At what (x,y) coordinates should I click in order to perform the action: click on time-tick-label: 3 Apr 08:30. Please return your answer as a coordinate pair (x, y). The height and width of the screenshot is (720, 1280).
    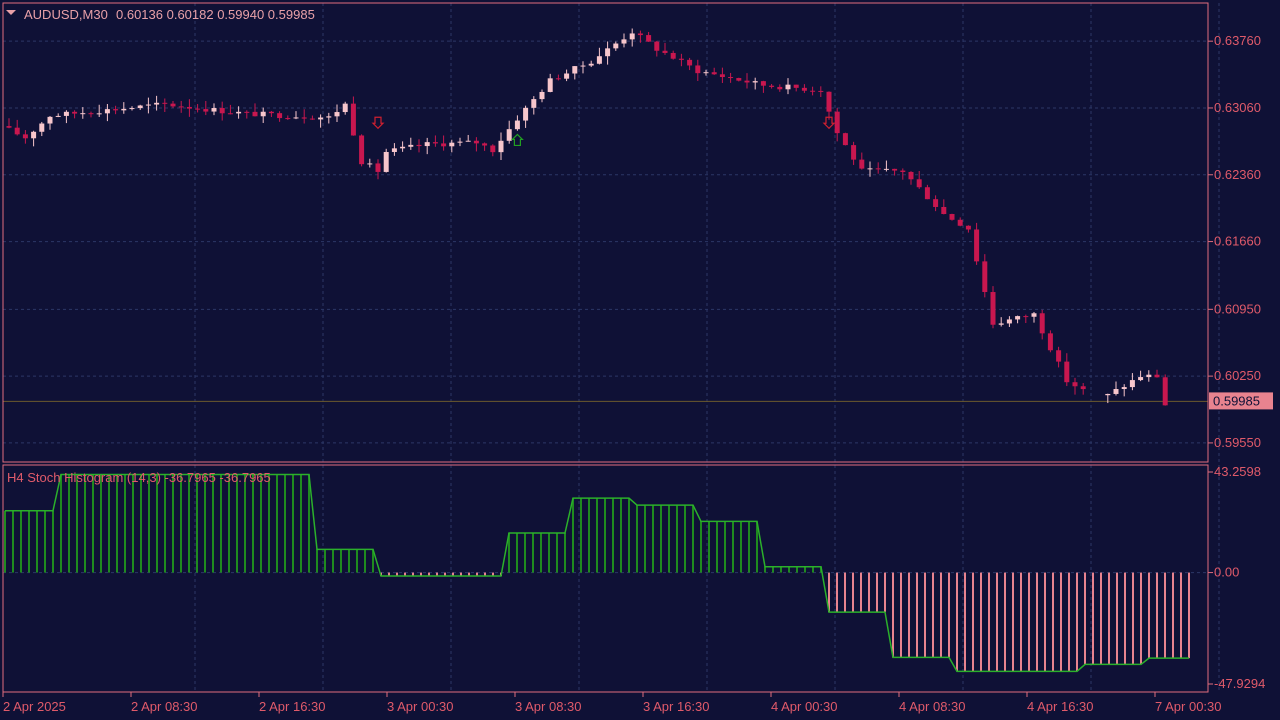
    Looking at the image, I should click on (548, 706).